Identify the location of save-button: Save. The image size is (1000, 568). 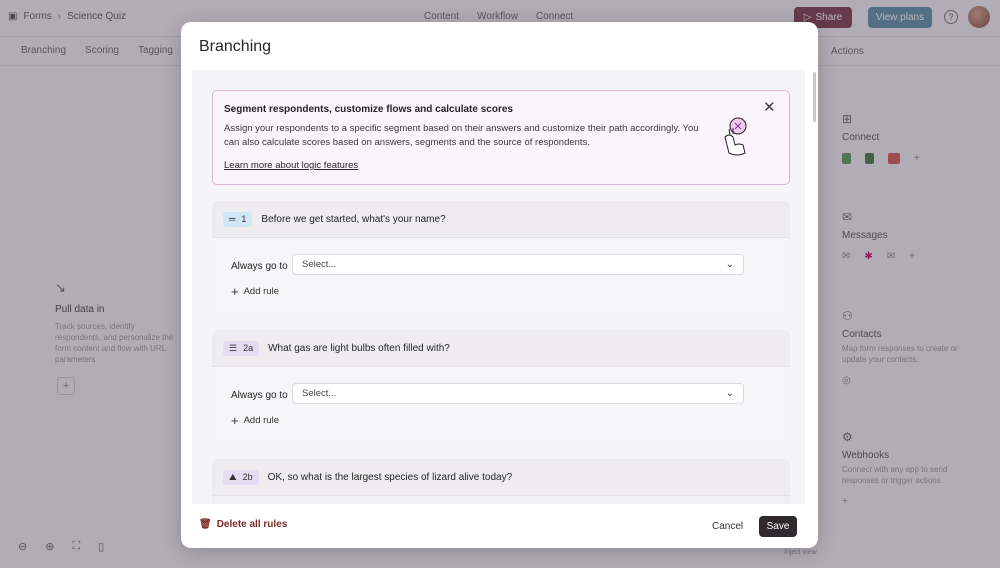
(778, 526).